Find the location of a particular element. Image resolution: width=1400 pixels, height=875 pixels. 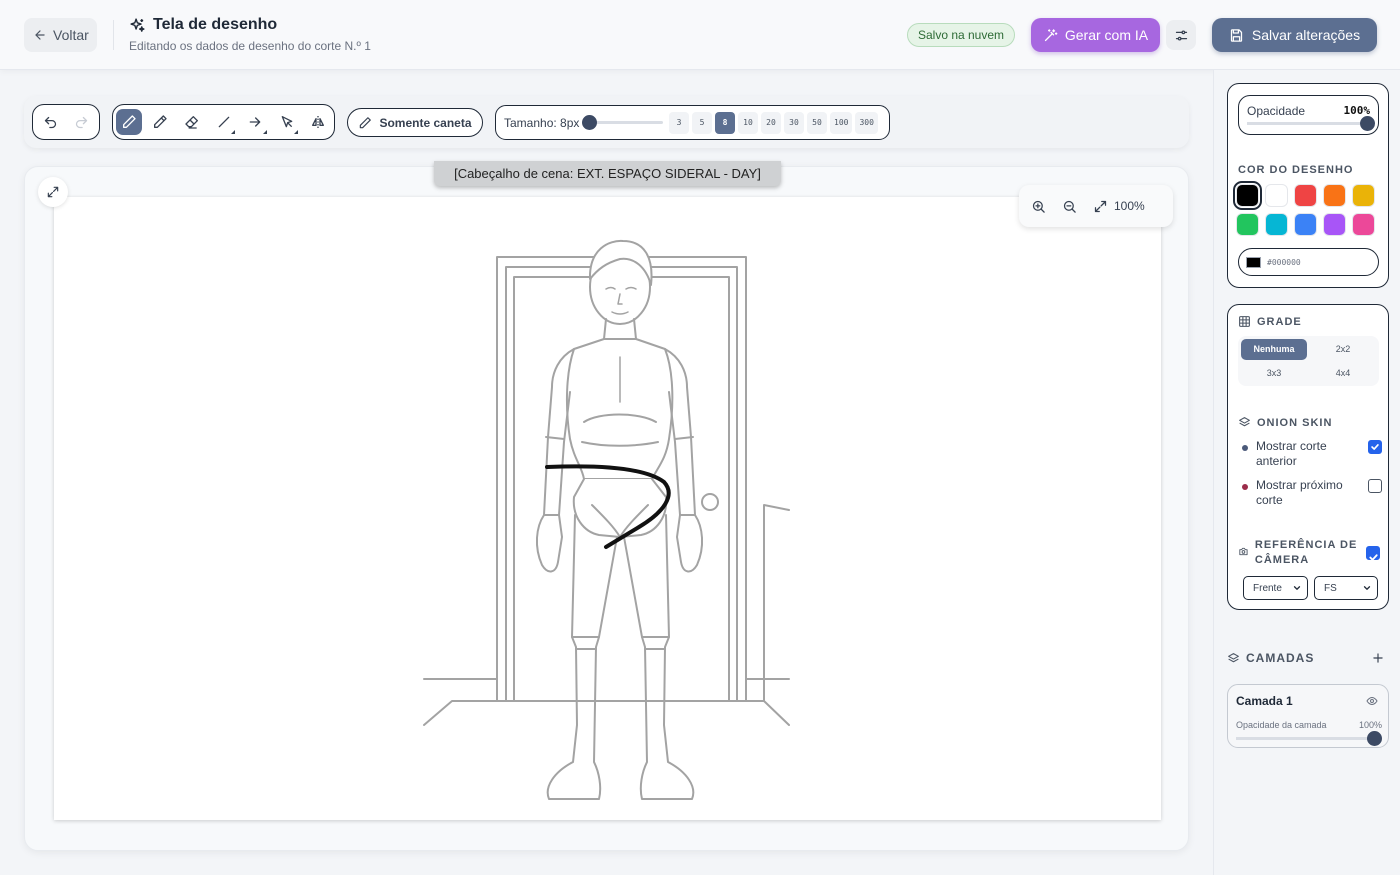

layer-item: Camada 1 Opacidade da camada 100% is located at coordinates (1308, 716).